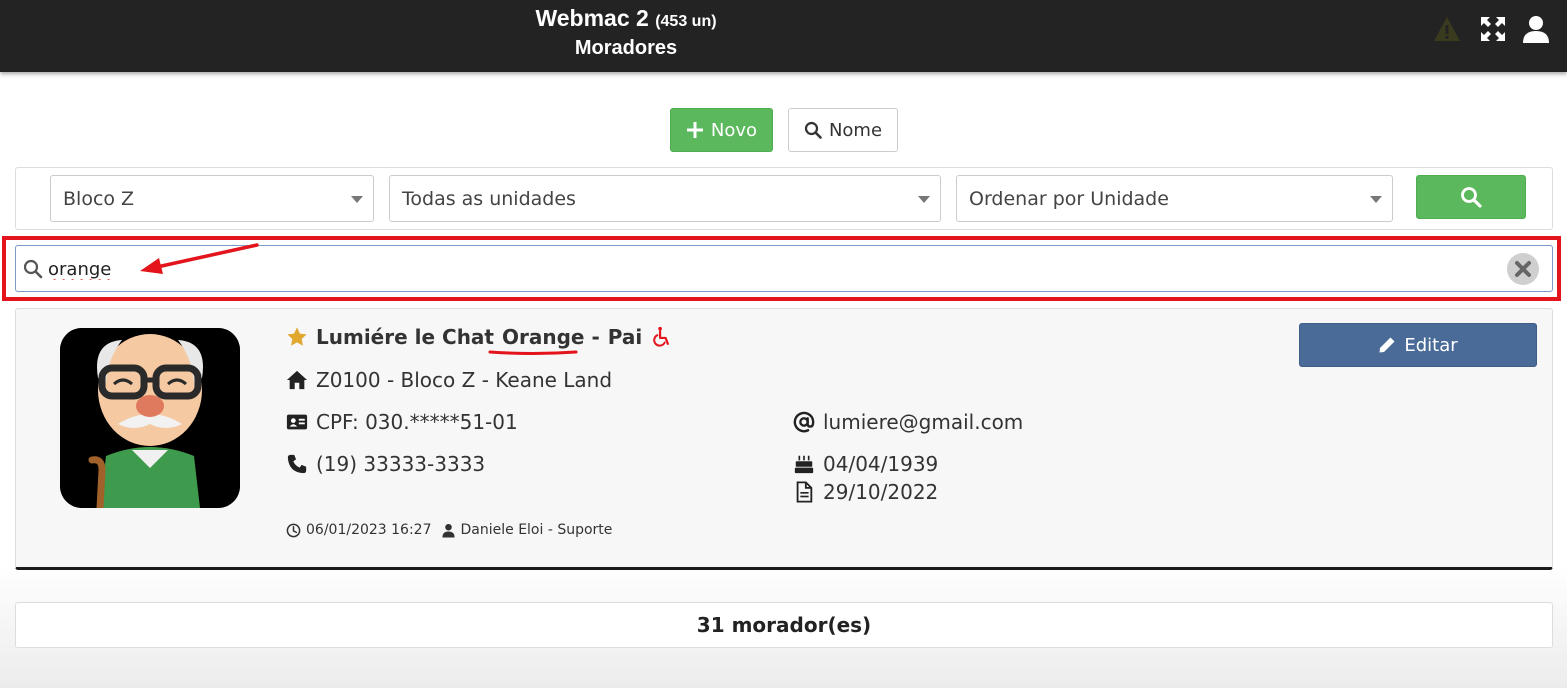 This screenshot has height=688, width=1567. What do you see at coordinates (293, 530) in the screenshot?
I see `clock-icon` at bounding box center [293, 530].